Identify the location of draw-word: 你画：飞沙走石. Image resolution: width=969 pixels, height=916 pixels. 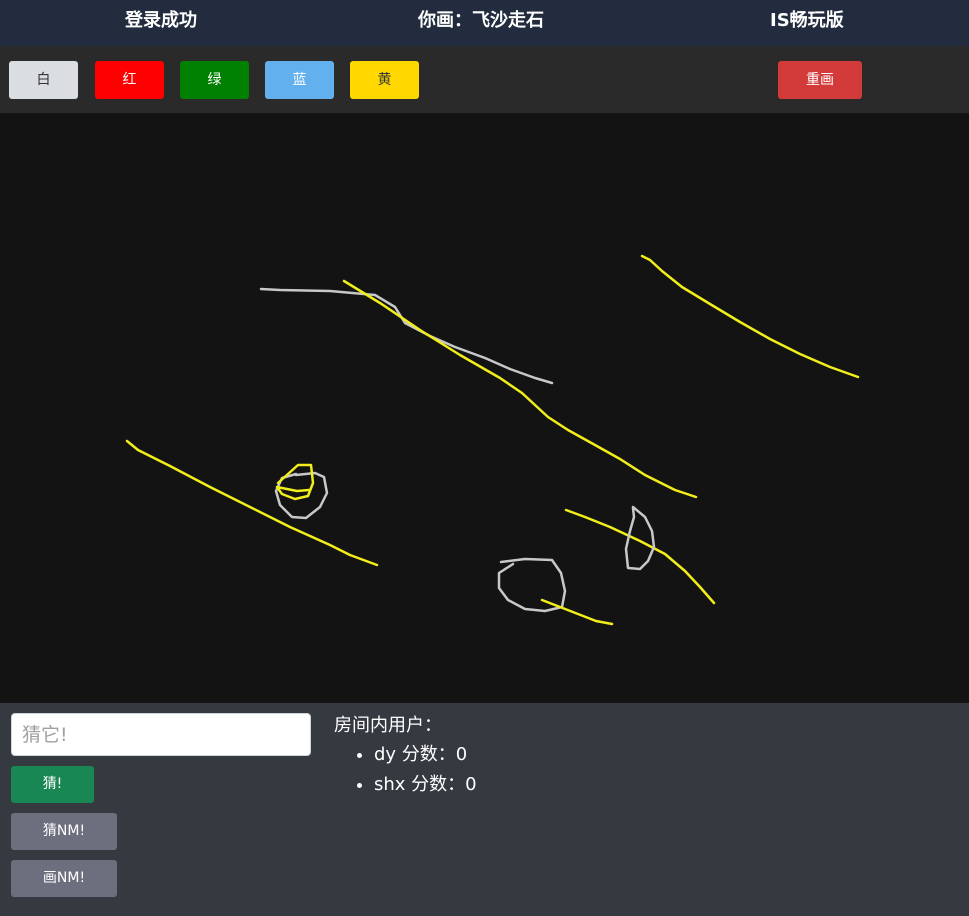
(481, 20).